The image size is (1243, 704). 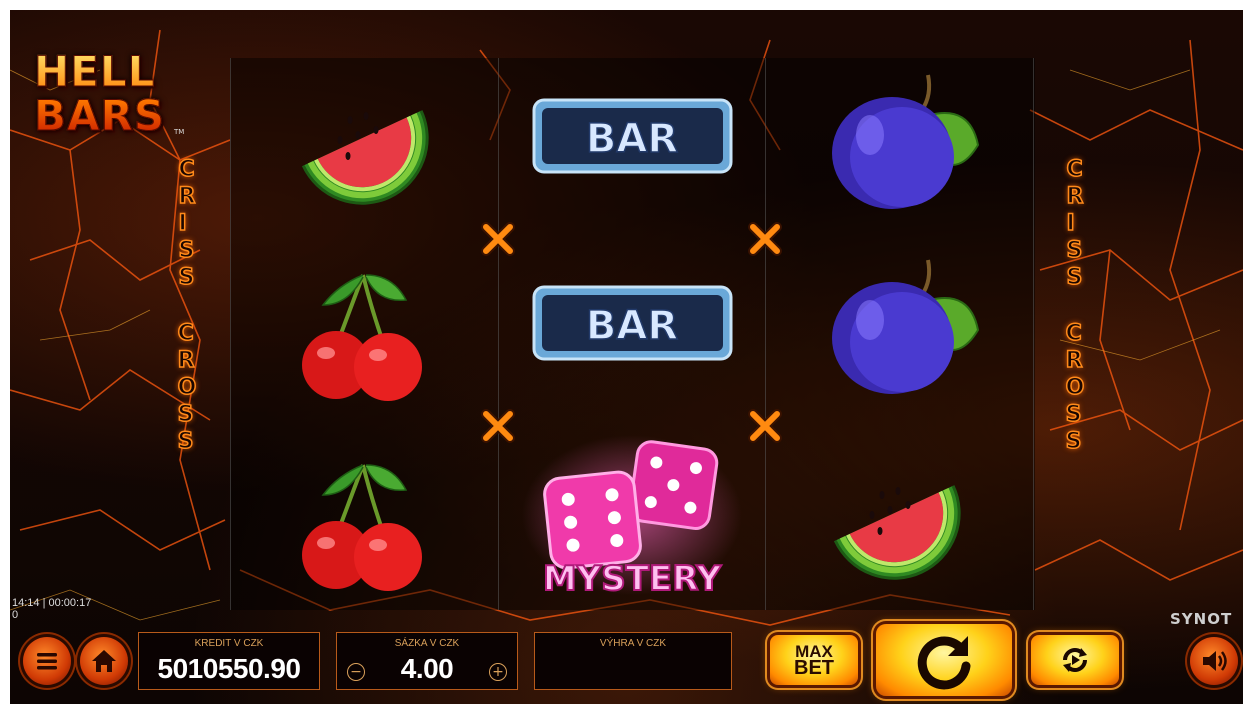 I want to click on menu-icon, so click(x=47, y=661).